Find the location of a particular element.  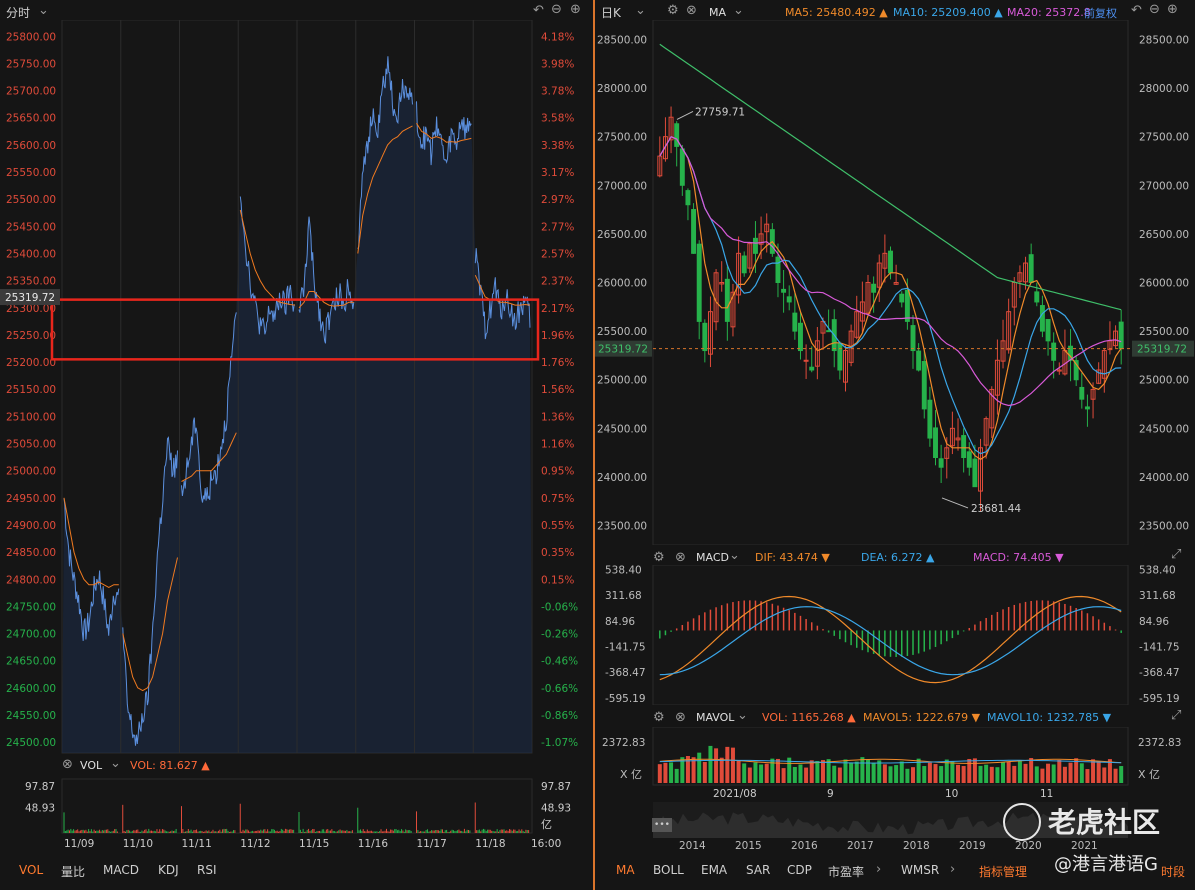

y-tick-label: 26000.00 is located at coordinates (622, 284).